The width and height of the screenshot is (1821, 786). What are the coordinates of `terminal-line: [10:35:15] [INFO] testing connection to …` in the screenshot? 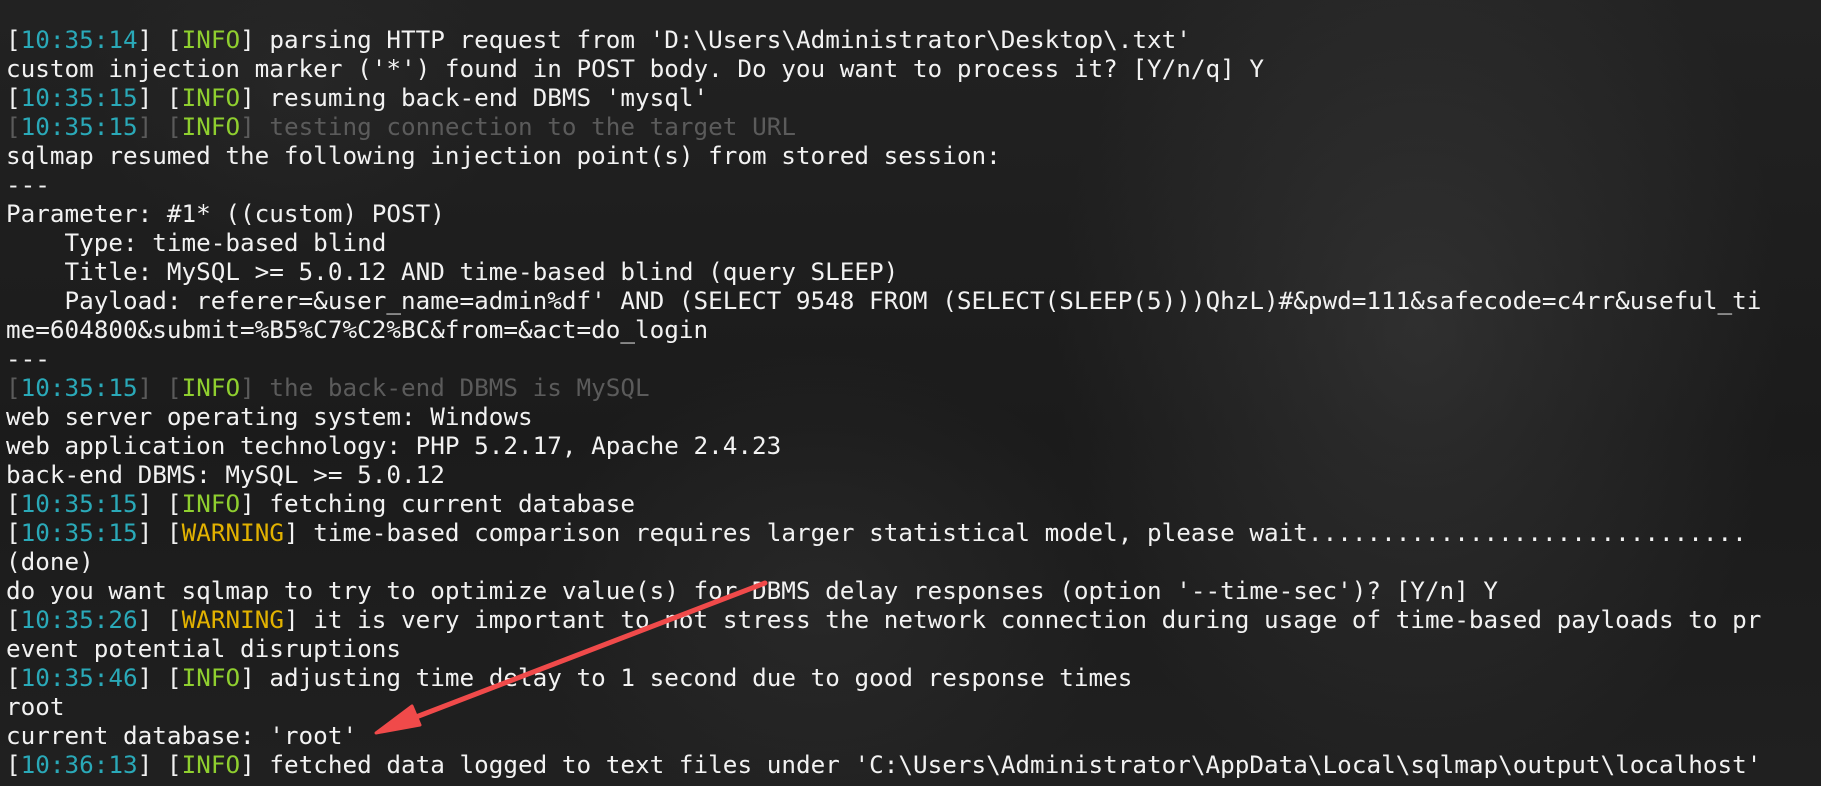 It's located at (883, 126).